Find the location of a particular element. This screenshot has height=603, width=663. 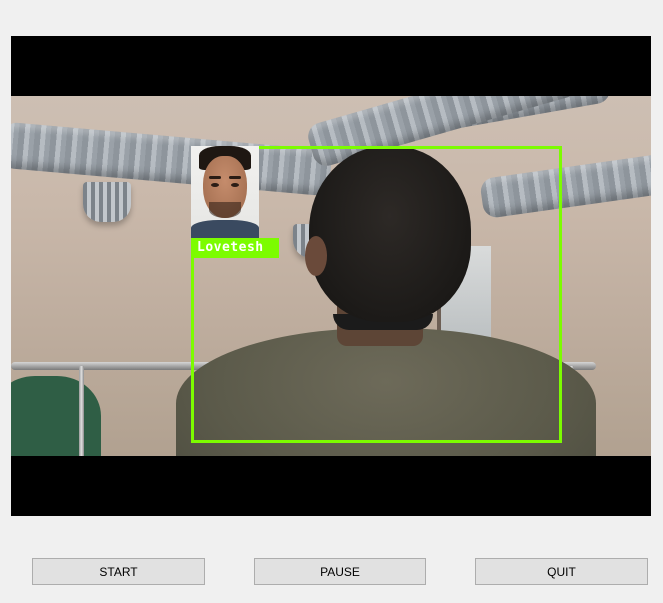

bystander-shoulder is located at coordinates (56, 416).